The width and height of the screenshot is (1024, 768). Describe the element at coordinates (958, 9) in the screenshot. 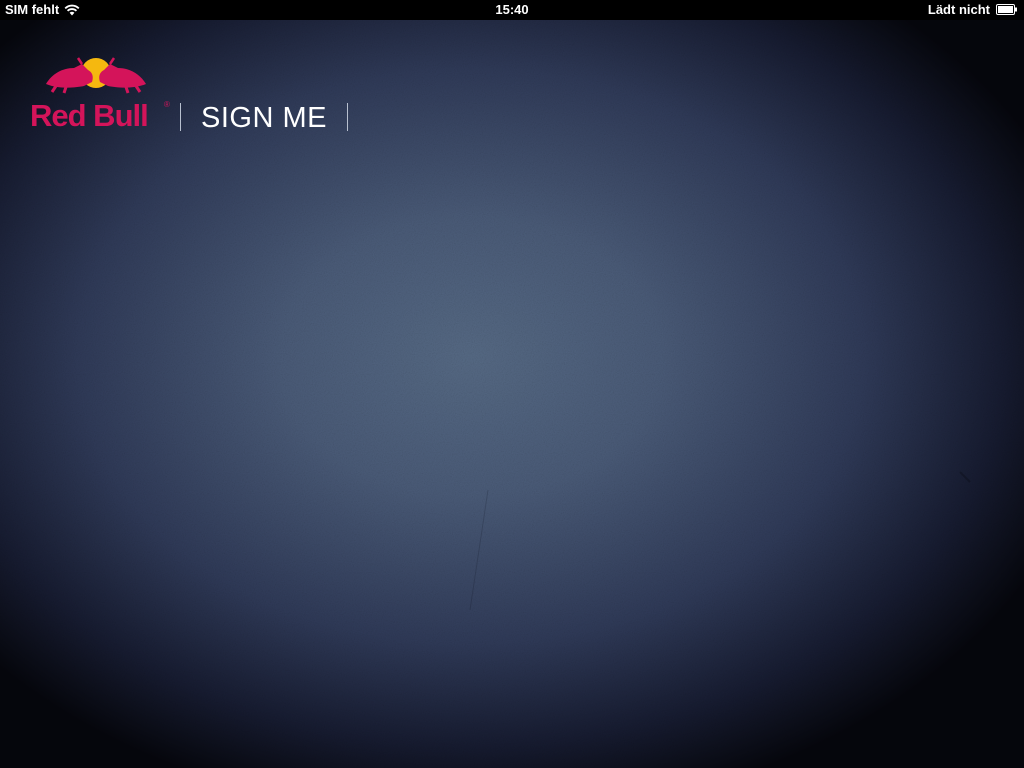

I see `battery-status-label: Lädt nicht` at that location.